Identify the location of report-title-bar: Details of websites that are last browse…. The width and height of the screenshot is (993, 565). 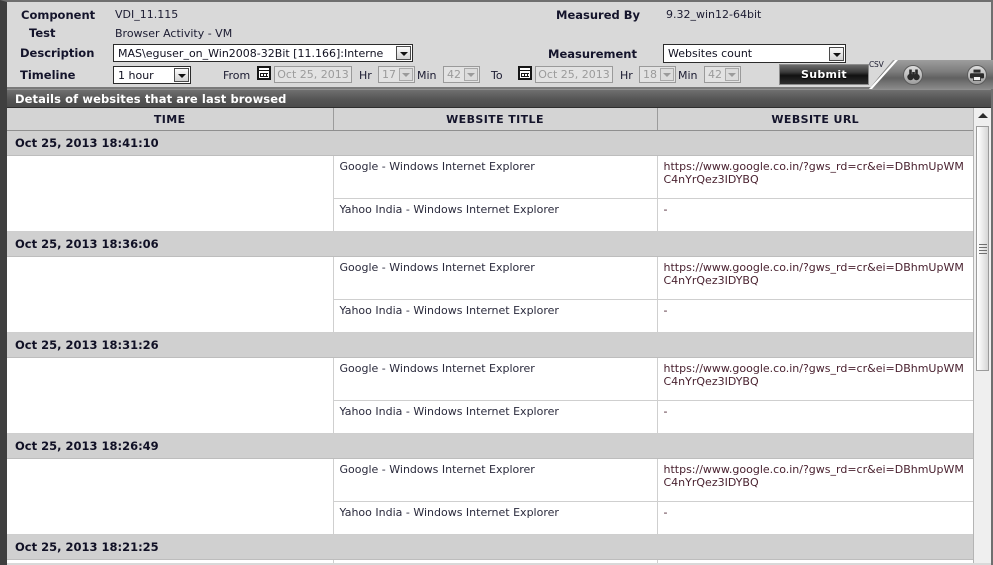
(499, 98).